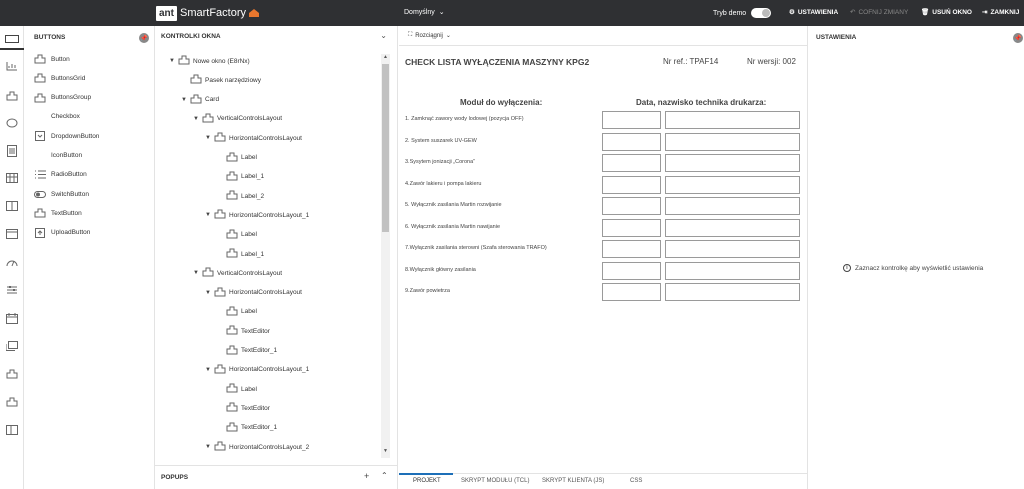  Describe the element at coordinates (12, 374) in the screenshot. I see `rail-custom` at that location.